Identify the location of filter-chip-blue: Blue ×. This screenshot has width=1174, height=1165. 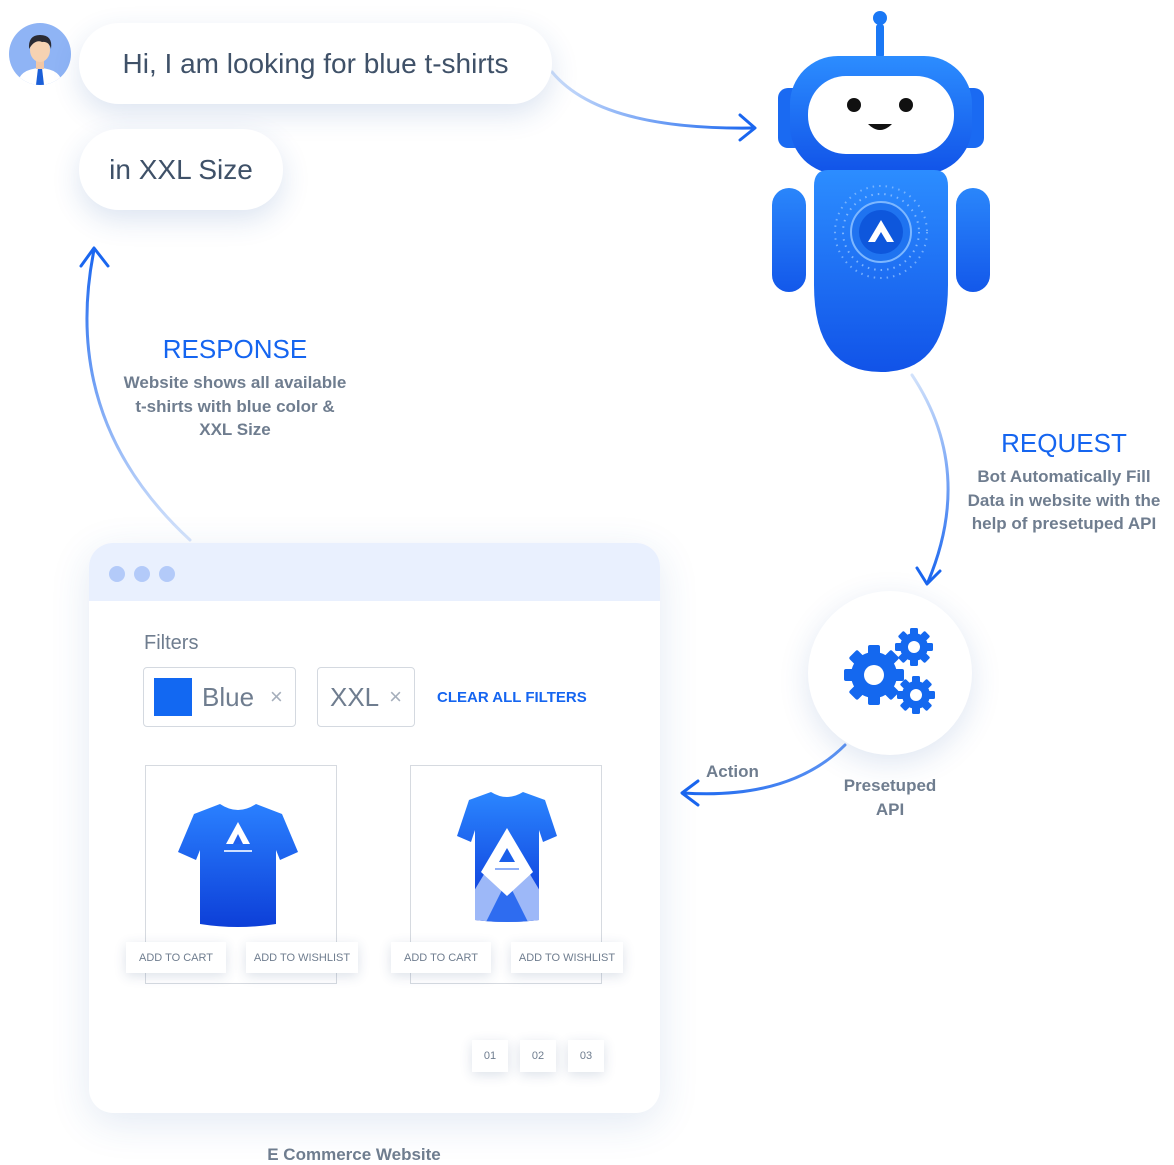
(219, 697).